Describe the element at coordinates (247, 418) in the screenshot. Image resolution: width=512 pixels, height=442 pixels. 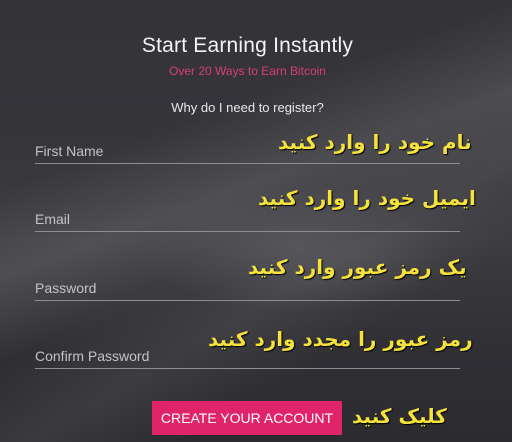
I see `create-account-button: CREATE YOUR ACCOUNT` at that location.